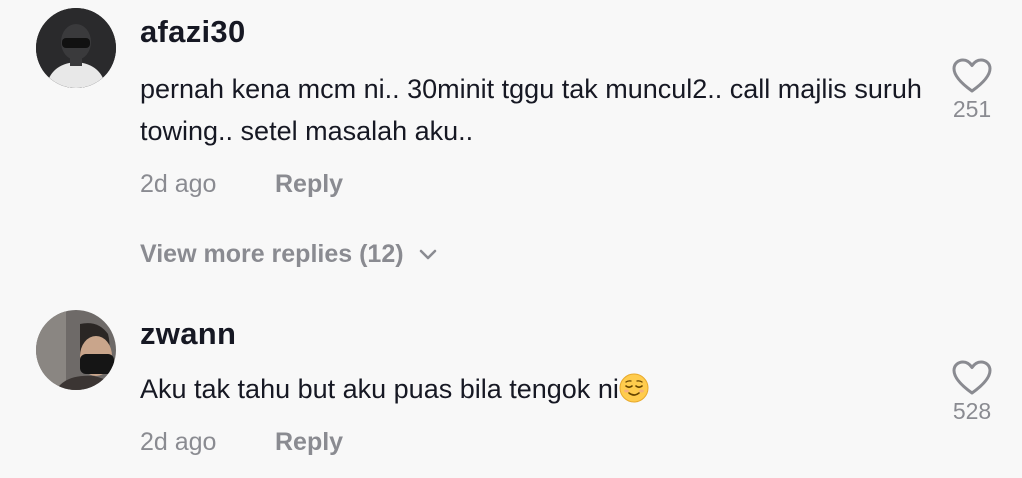  I want to click on comment-text: Aku tak tahu but aku puas bila tengok ni, so click(535, 389).